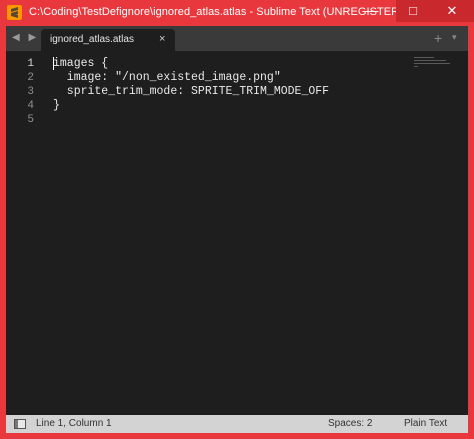 The width and height of the screenshot is (474, 439). What do you see at coordinates (452, 11) in the screenshot?
I see `close-window-button: ✕` at bounding box center [452, 11].